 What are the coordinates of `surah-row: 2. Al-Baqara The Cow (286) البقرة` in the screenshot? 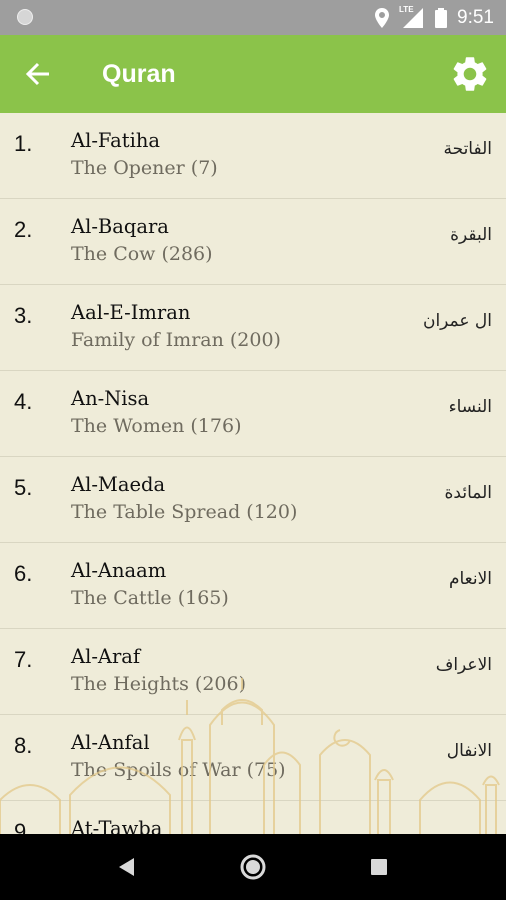 It's located at (253, 242).